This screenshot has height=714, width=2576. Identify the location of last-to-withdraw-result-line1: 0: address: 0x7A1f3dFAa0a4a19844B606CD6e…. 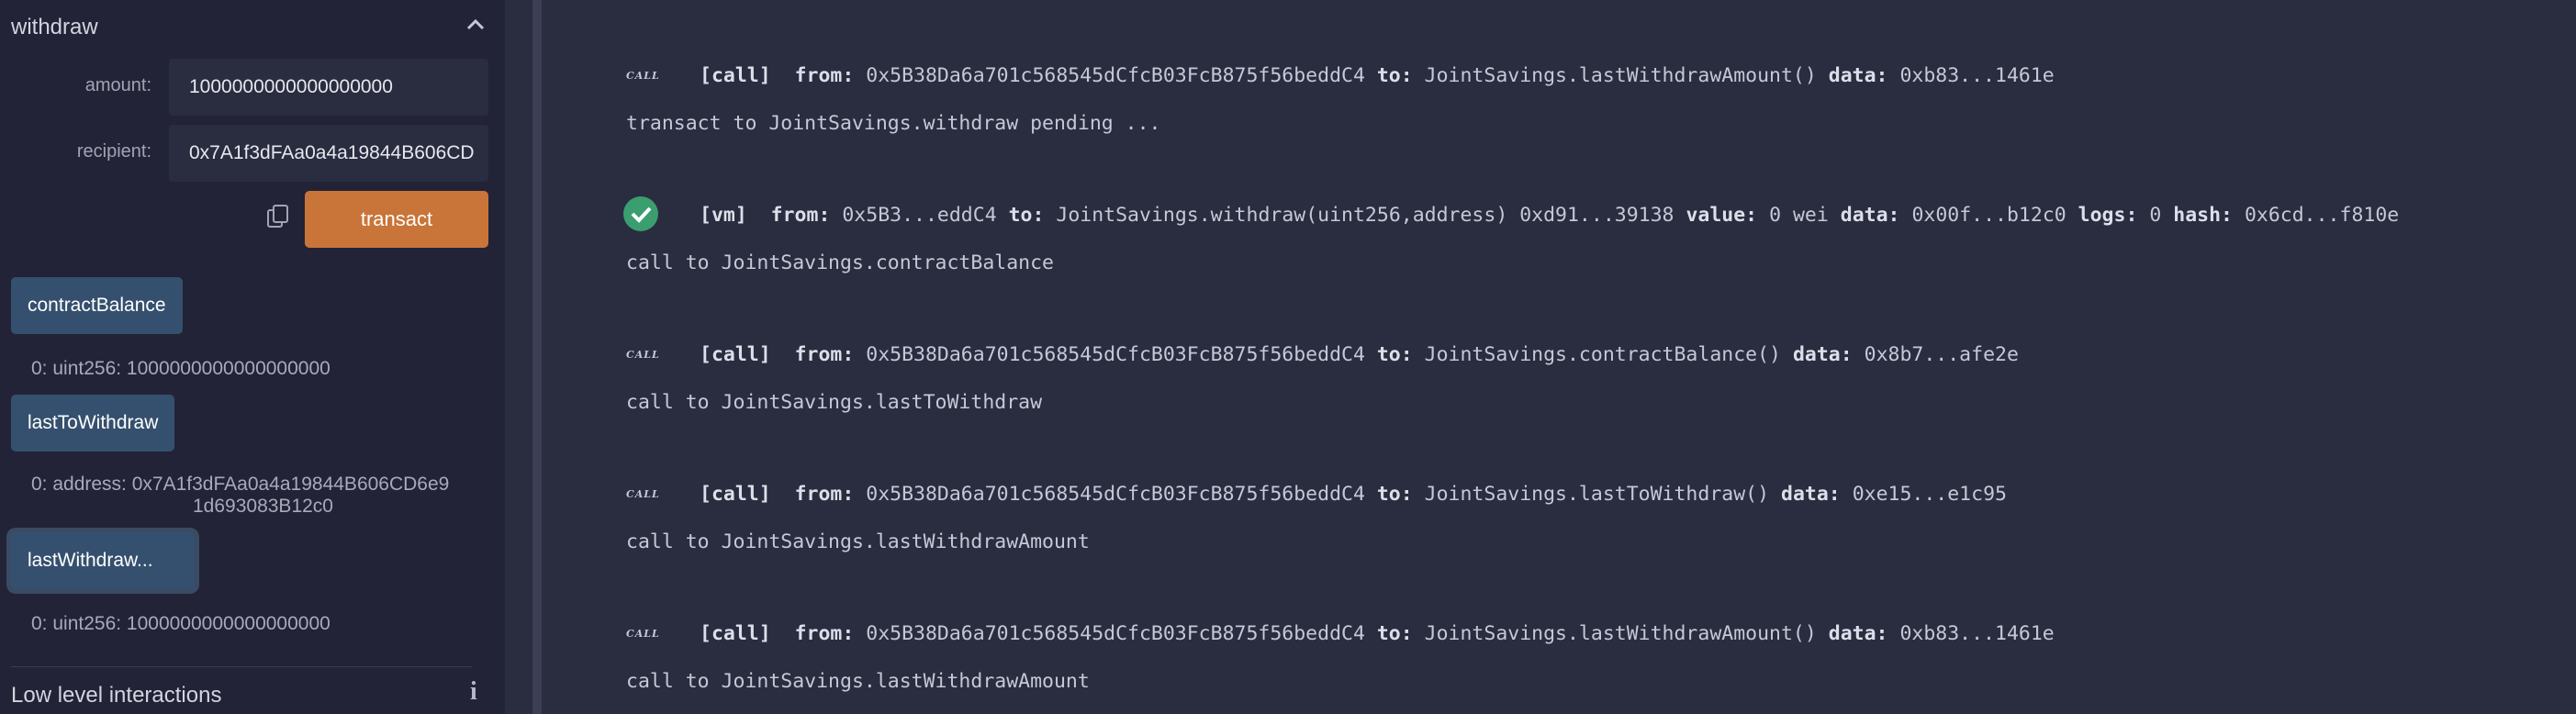
(240, 484).